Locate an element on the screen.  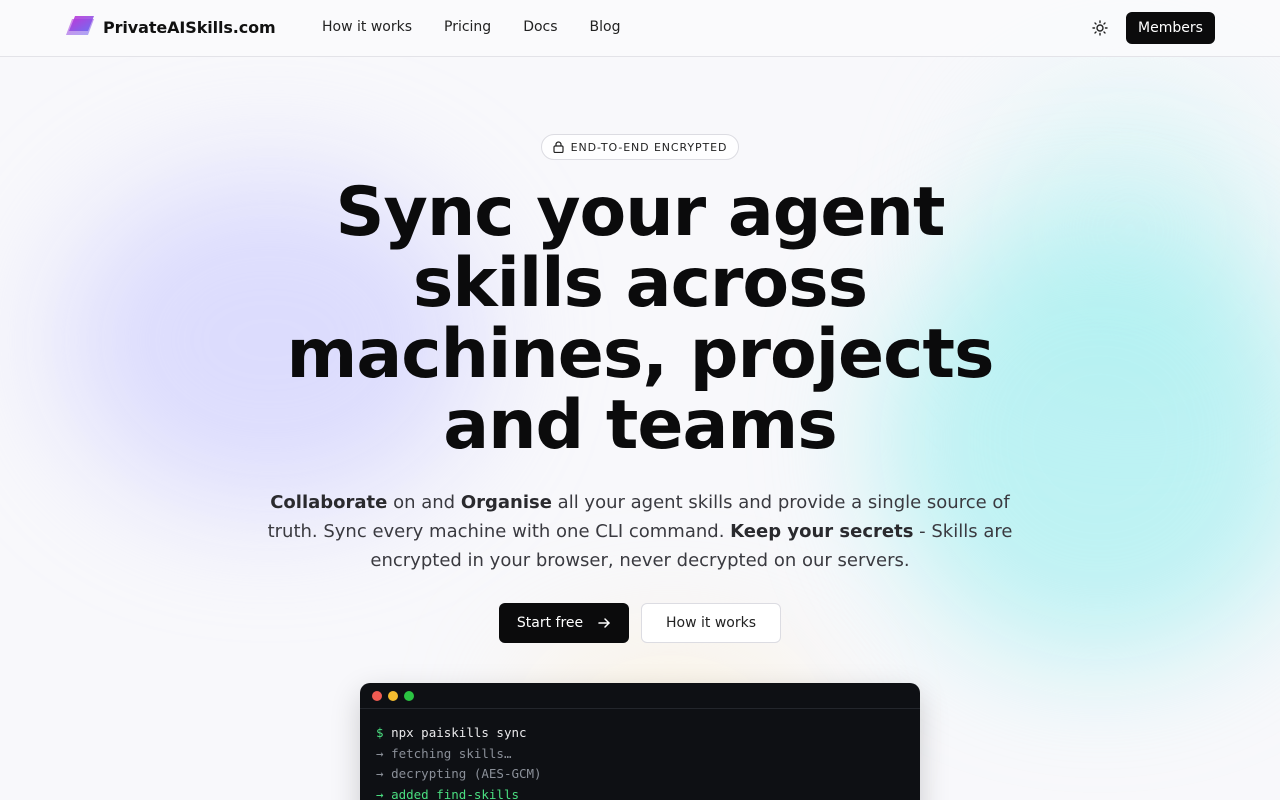
terminal-line: → added find-skills is located at coordinates (640, 792).